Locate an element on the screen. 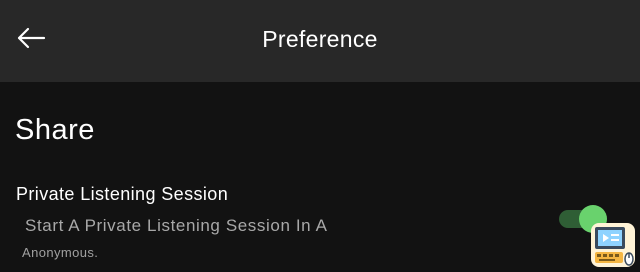 This screenshot has width=640, height=272. setting-description: Start A Private Listening Session In A is located at coordinates (176, 225).